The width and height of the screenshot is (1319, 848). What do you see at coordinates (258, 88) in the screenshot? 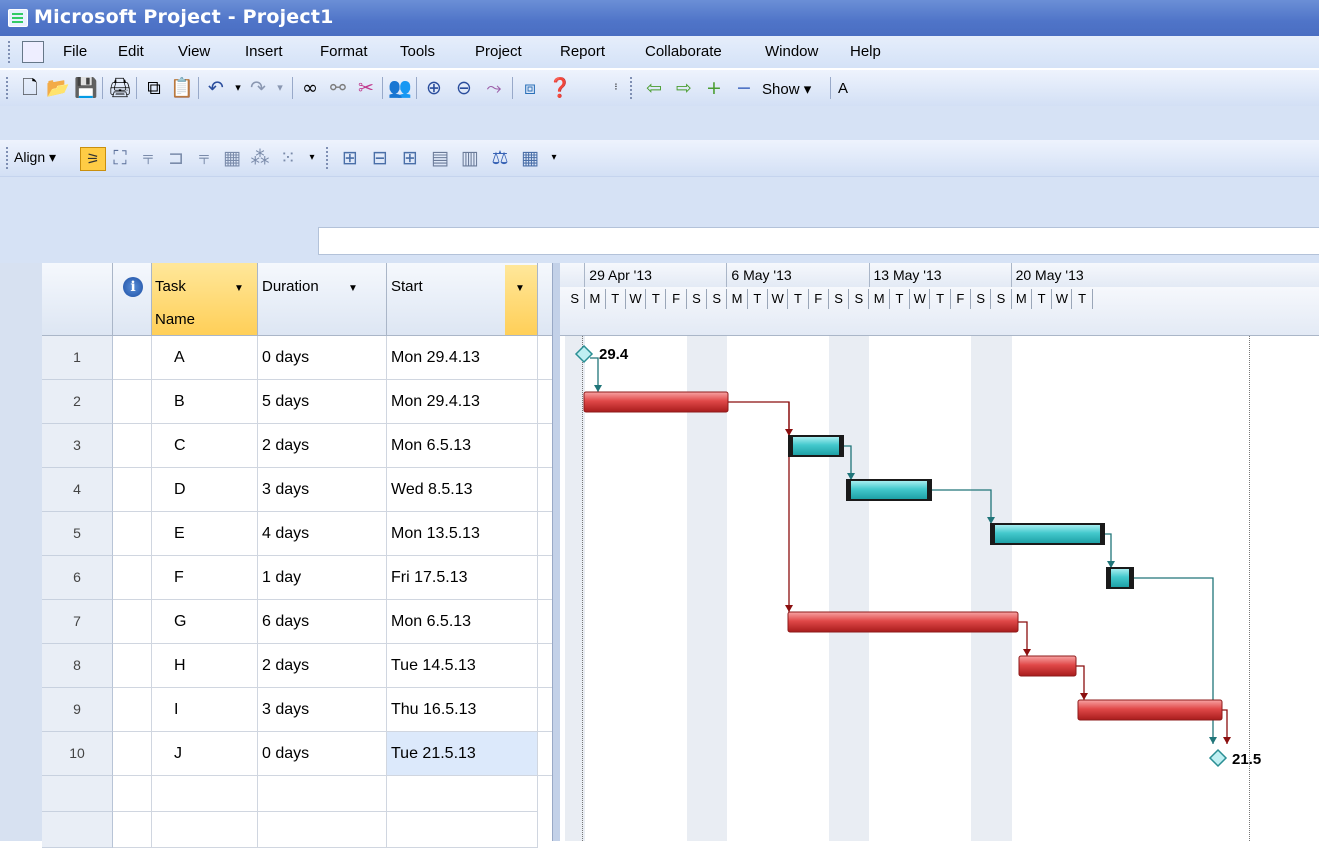
I see `redo-icon: ↷` at bounding box center [258, 88].